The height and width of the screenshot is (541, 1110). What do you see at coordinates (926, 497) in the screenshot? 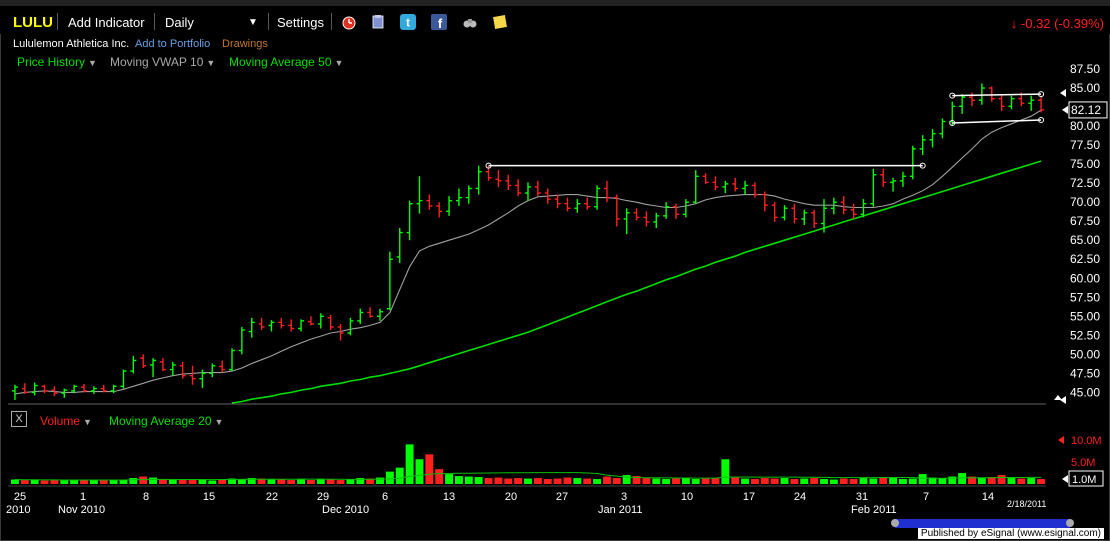
I see `x-tick-label: 7` at bounding box center [926, 497].